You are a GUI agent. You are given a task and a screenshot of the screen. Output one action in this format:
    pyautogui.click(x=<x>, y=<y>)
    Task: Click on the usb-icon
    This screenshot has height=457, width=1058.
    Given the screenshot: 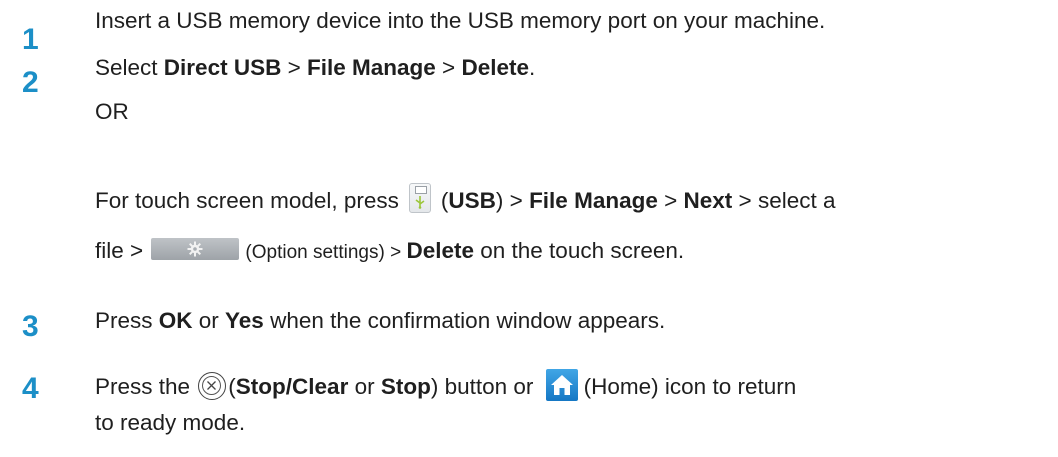 What is the action you would take?
    pyautogui.click(x=419, y=198)
    